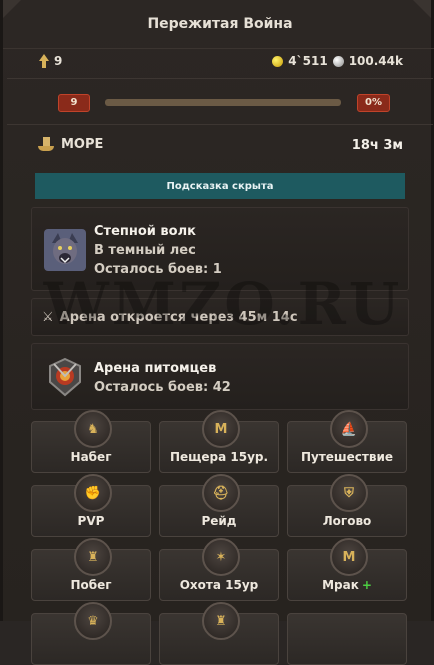  I want to click on plus-badge: +, so click(366, 585).